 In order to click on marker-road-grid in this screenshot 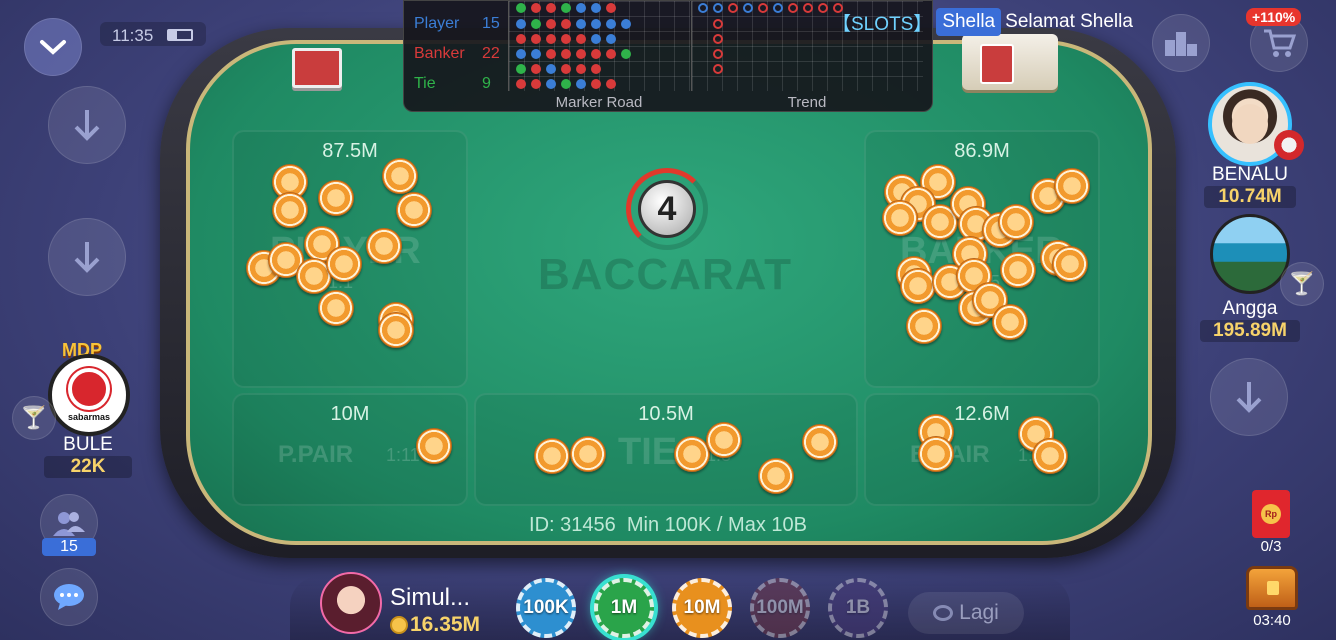, I will do `click(599, 46)`.